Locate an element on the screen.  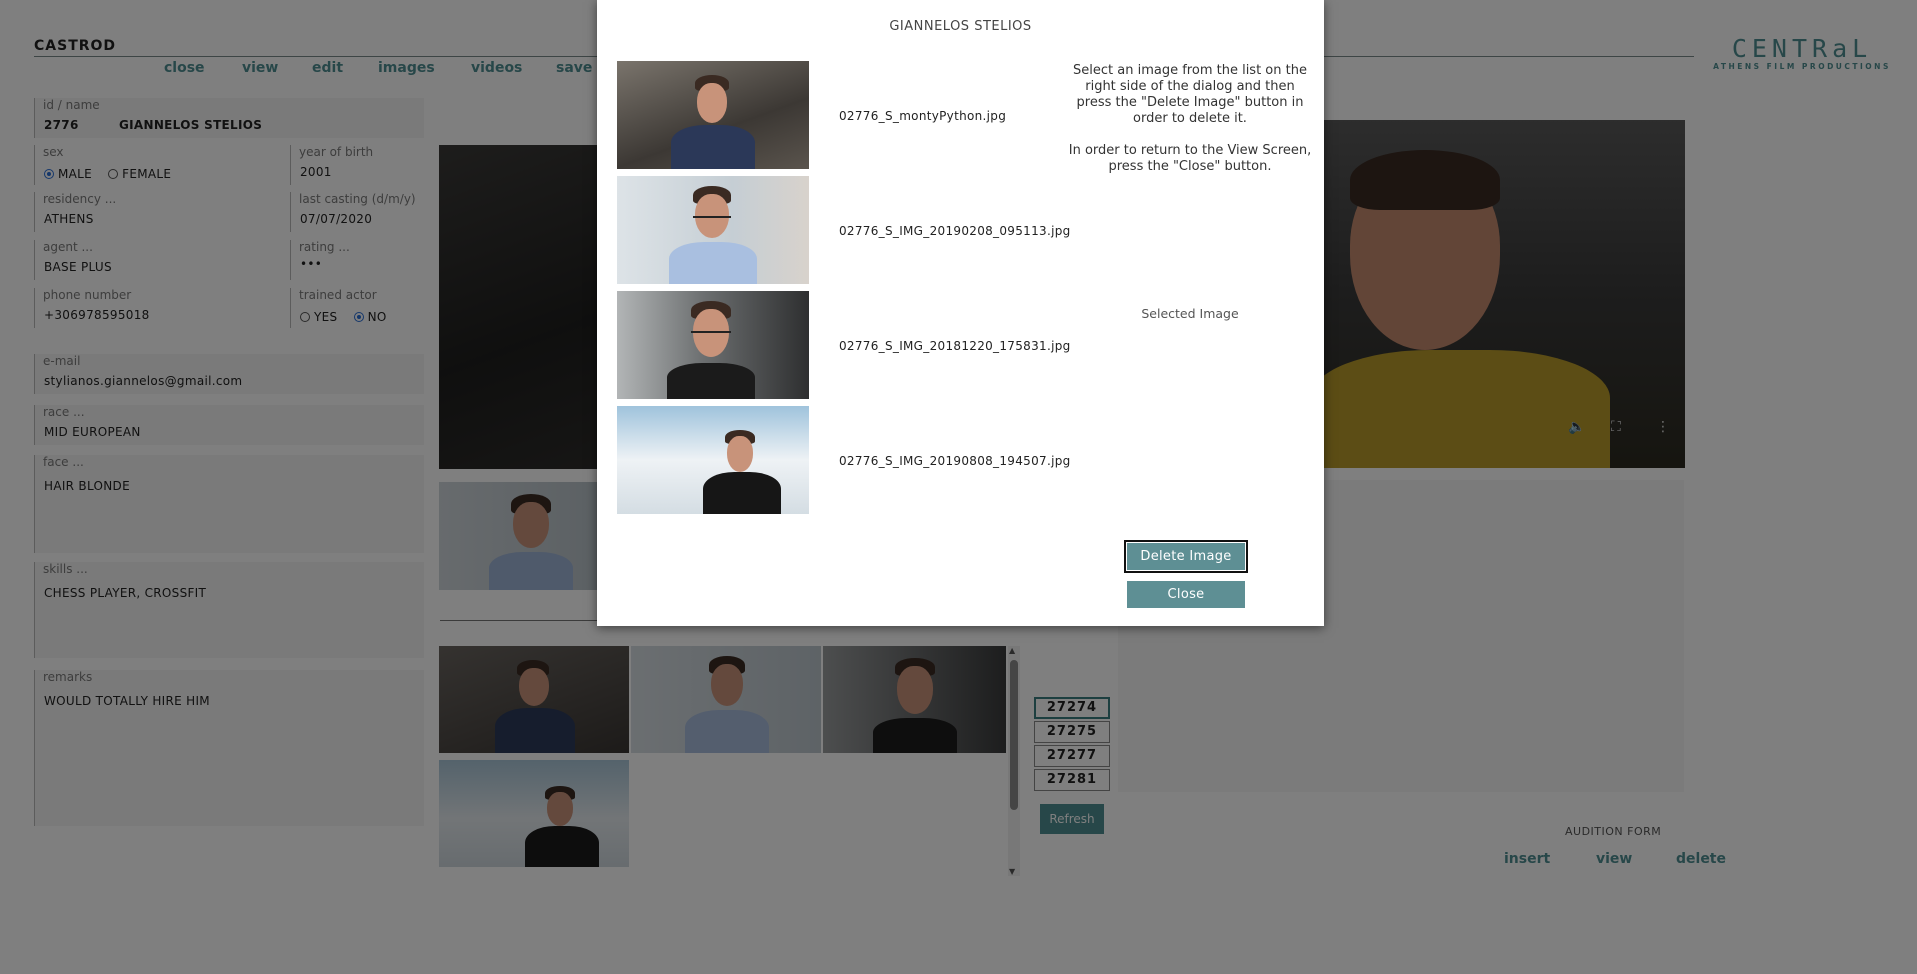
dialog-image-item: 02776_S_IMG_20190208_095113.jpg is located at coordinates (907, 231).